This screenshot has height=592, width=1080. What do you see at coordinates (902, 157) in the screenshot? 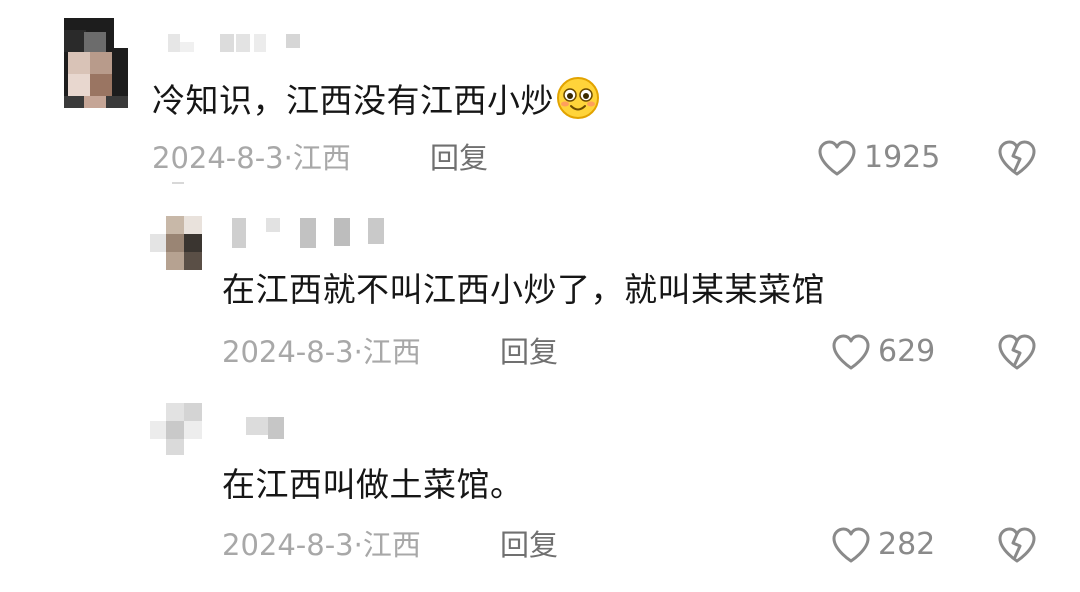
I see `like-count: 1925` at bounding box center [902, 157].